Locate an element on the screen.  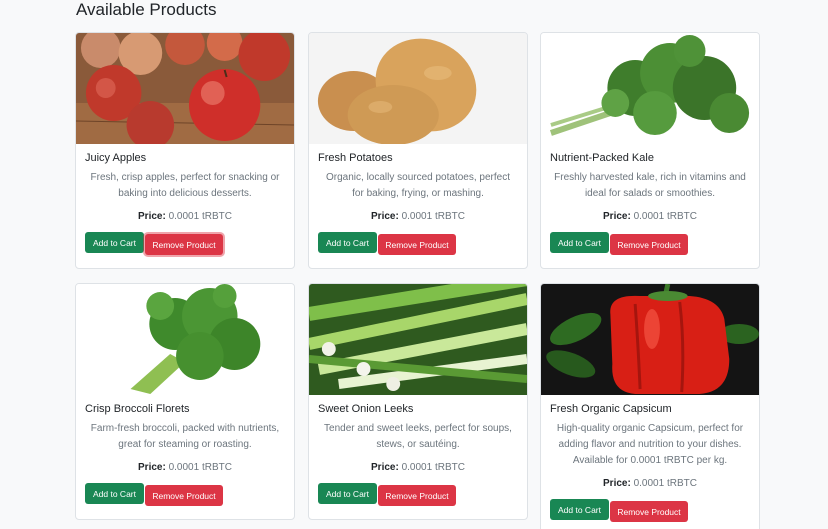
product-name: Sweet Onion Leeks is located at coordinates (366, 409).